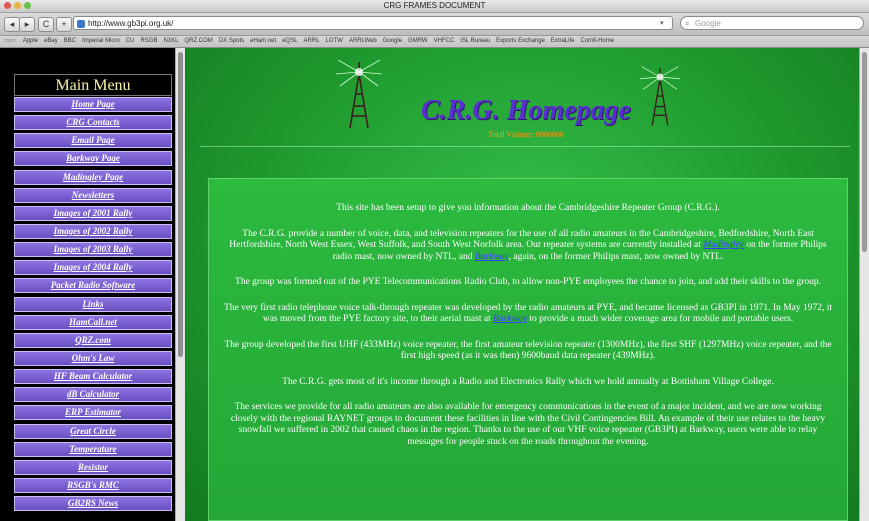 Image resolution: width=869 pixels, height=521 pixels. I want to click on site-favicon-icon, so click(81, 24).